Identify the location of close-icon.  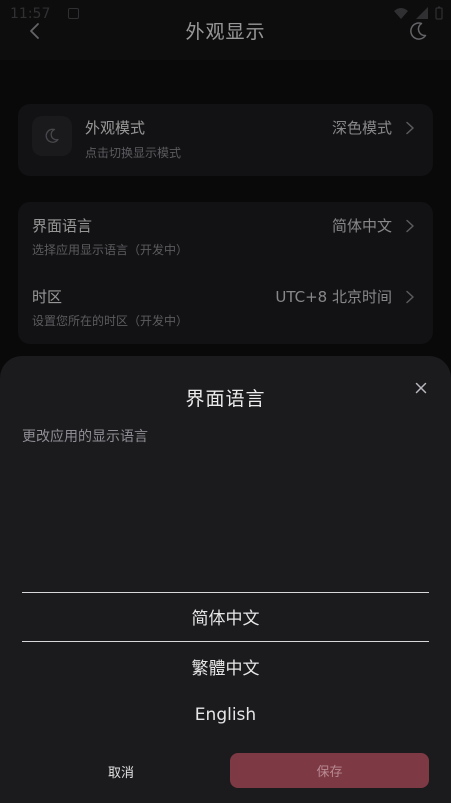
(421, 388).